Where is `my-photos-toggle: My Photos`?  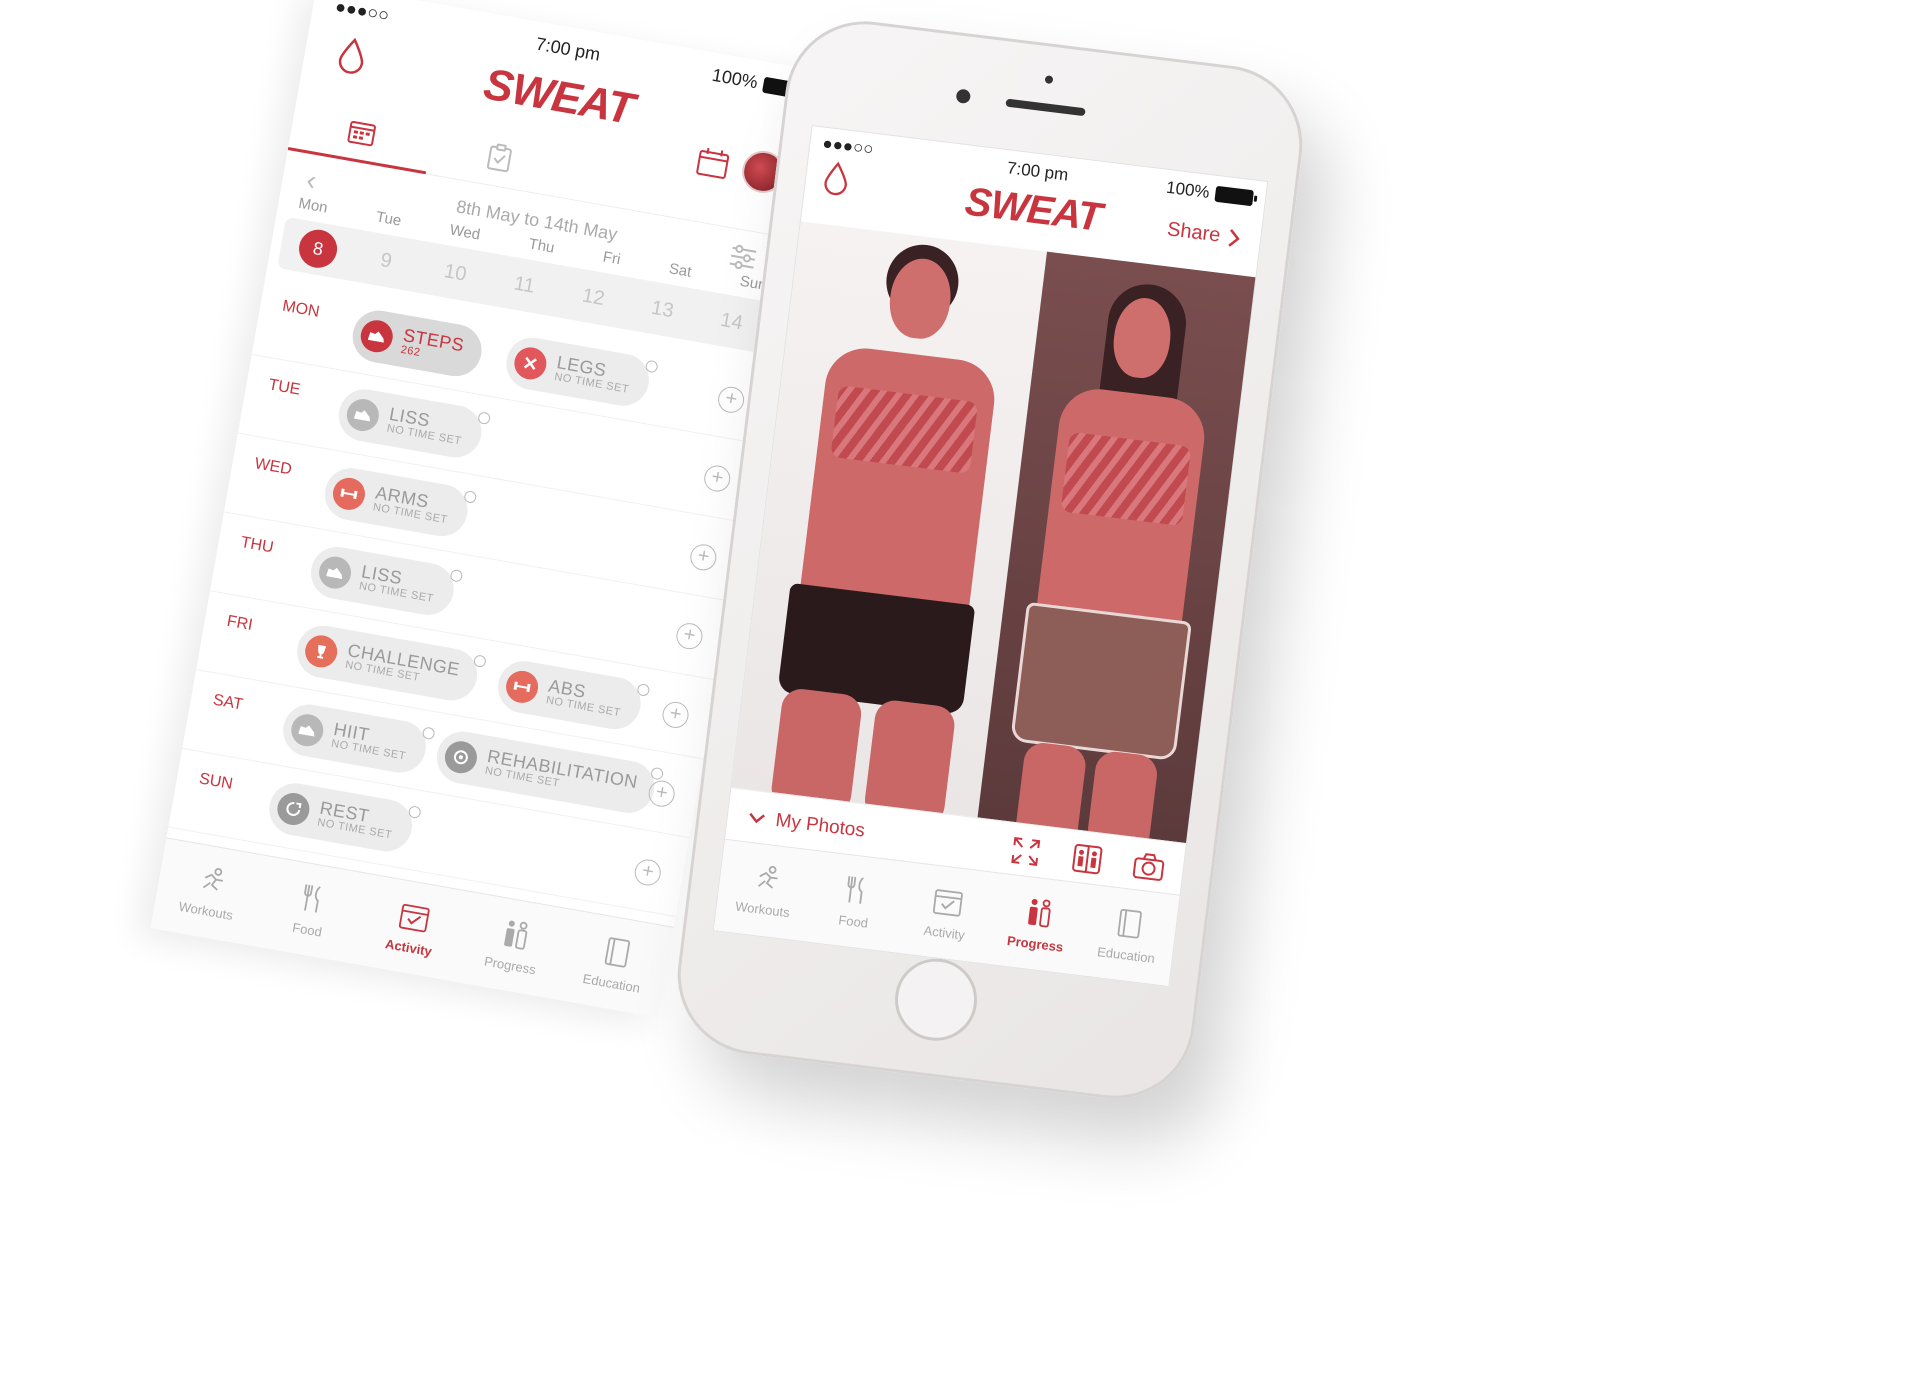 my-photos-toggle: My Photos is located at coordinates (807, 824).